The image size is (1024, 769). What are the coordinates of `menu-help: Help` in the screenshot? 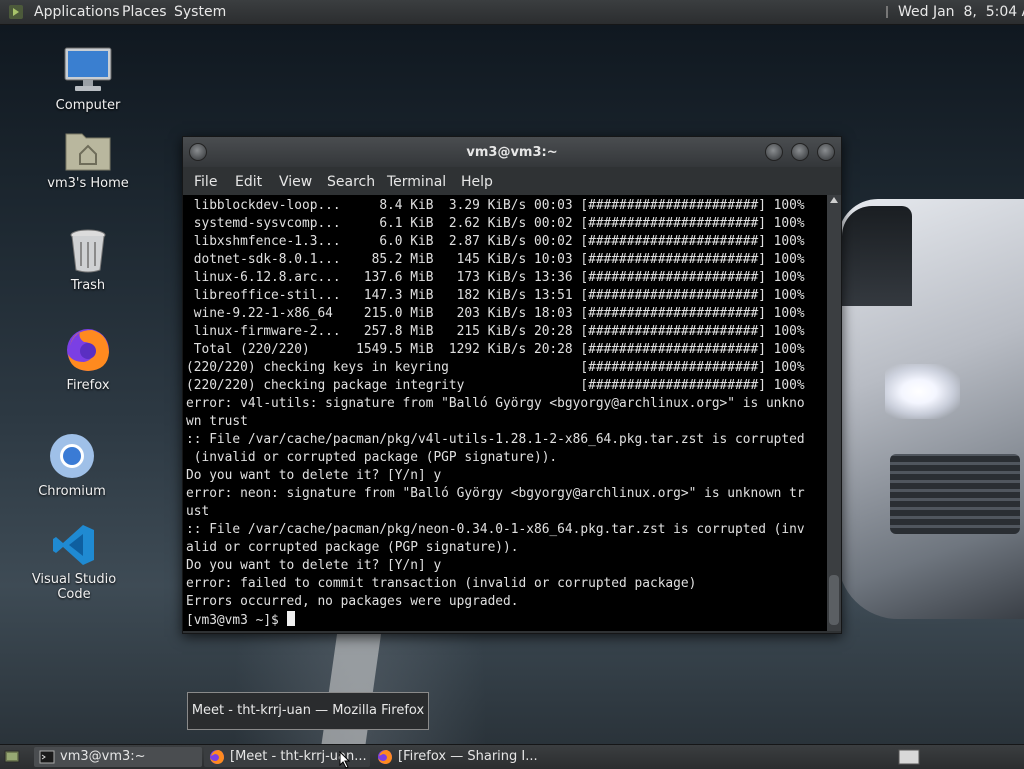 It's located at (477, 182).